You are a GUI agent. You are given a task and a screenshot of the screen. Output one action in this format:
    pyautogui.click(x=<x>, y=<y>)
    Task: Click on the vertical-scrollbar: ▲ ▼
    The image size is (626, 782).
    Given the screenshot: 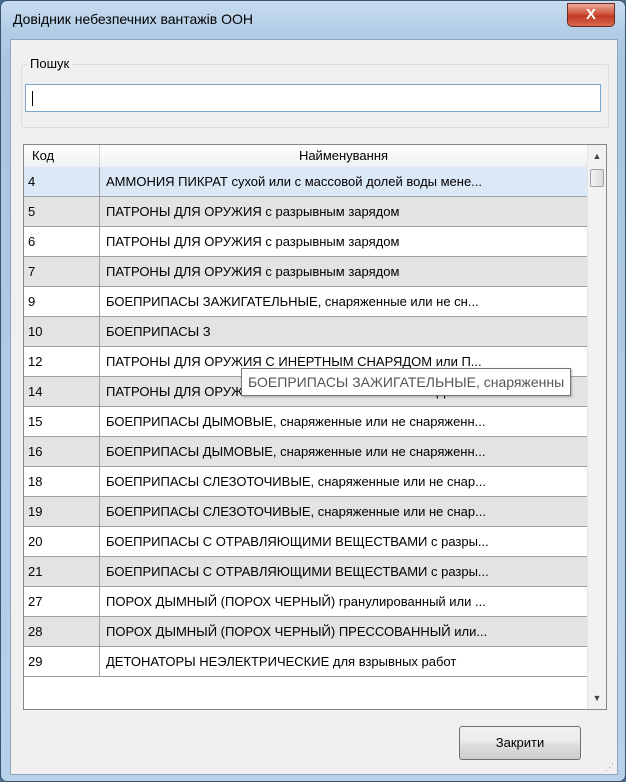 What is the action you would take?
    pyautogui.click(x=596, y=427)
    